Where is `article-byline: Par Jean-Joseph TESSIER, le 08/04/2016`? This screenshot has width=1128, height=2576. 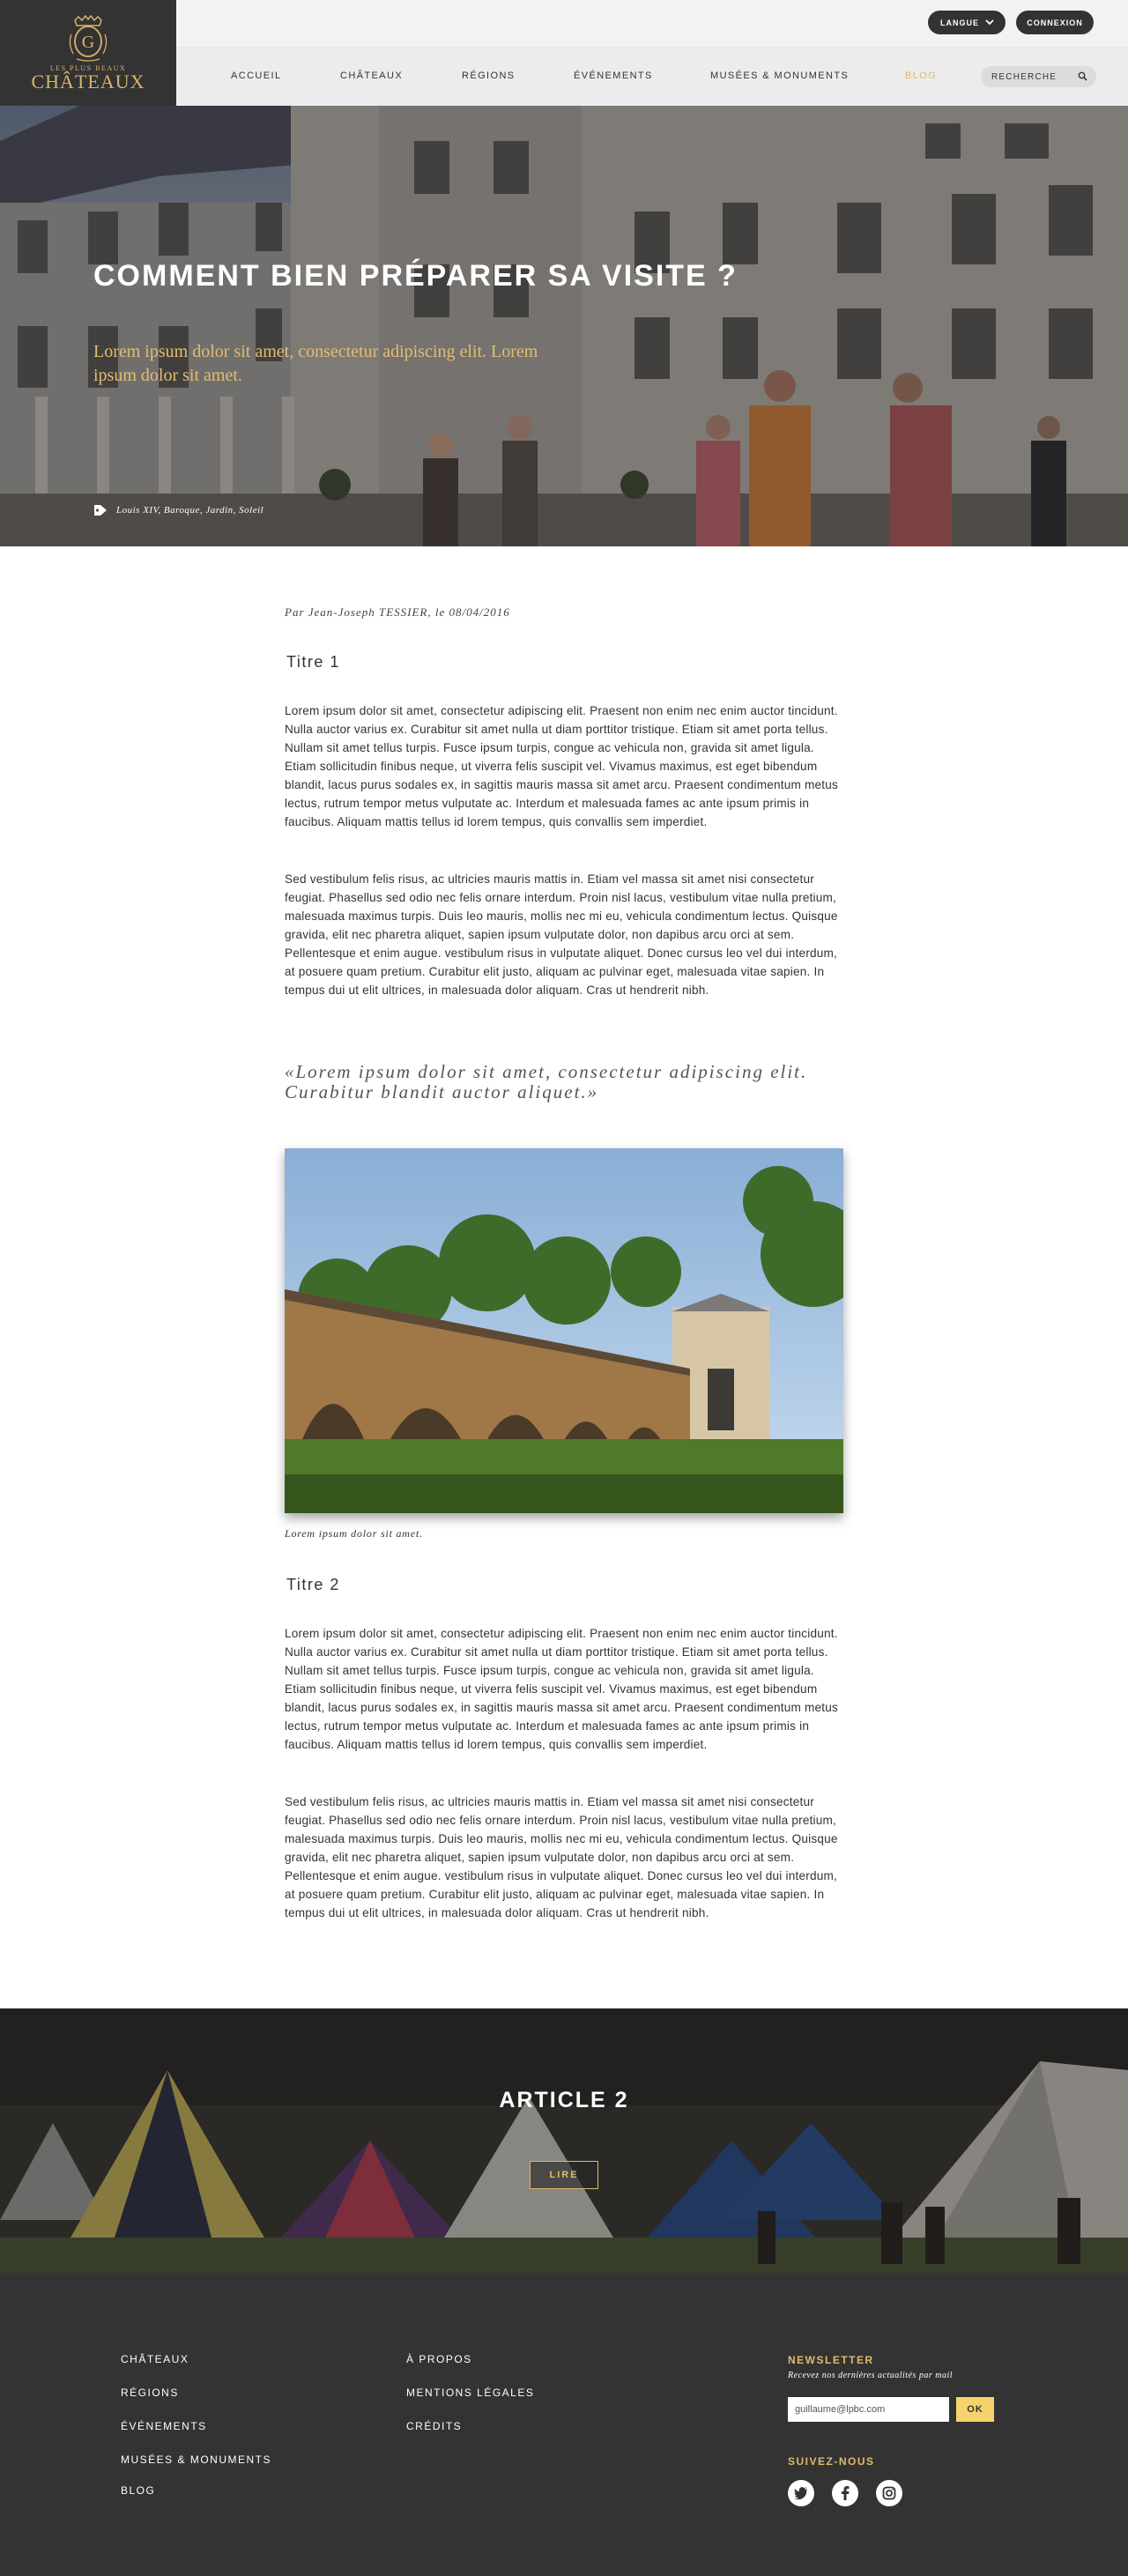 article-byline: Par Jean-Joseph TESSIER, le 08/04/2016 is located at coordinates (397, 612).